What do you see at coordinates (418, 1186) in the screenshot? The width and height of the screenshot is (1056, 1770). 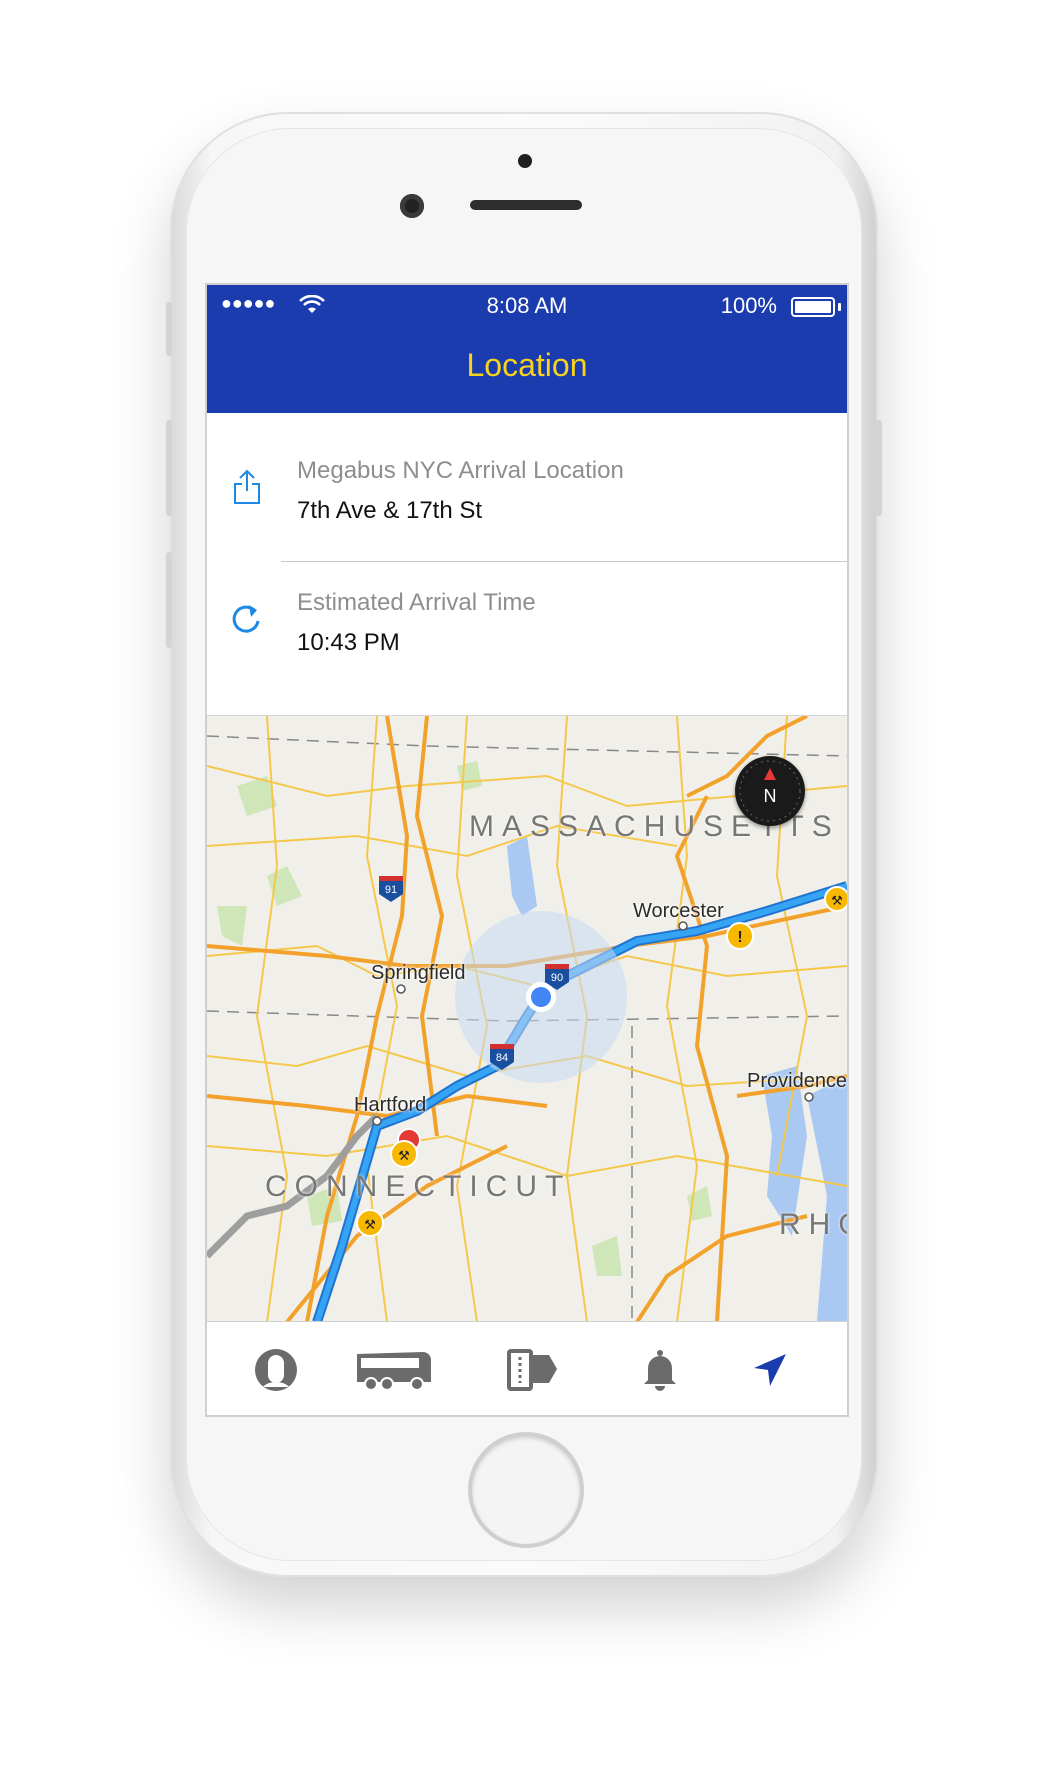 I see `state-label-connecticut: CONNECTICUT` at bounding box center [418, 1186].